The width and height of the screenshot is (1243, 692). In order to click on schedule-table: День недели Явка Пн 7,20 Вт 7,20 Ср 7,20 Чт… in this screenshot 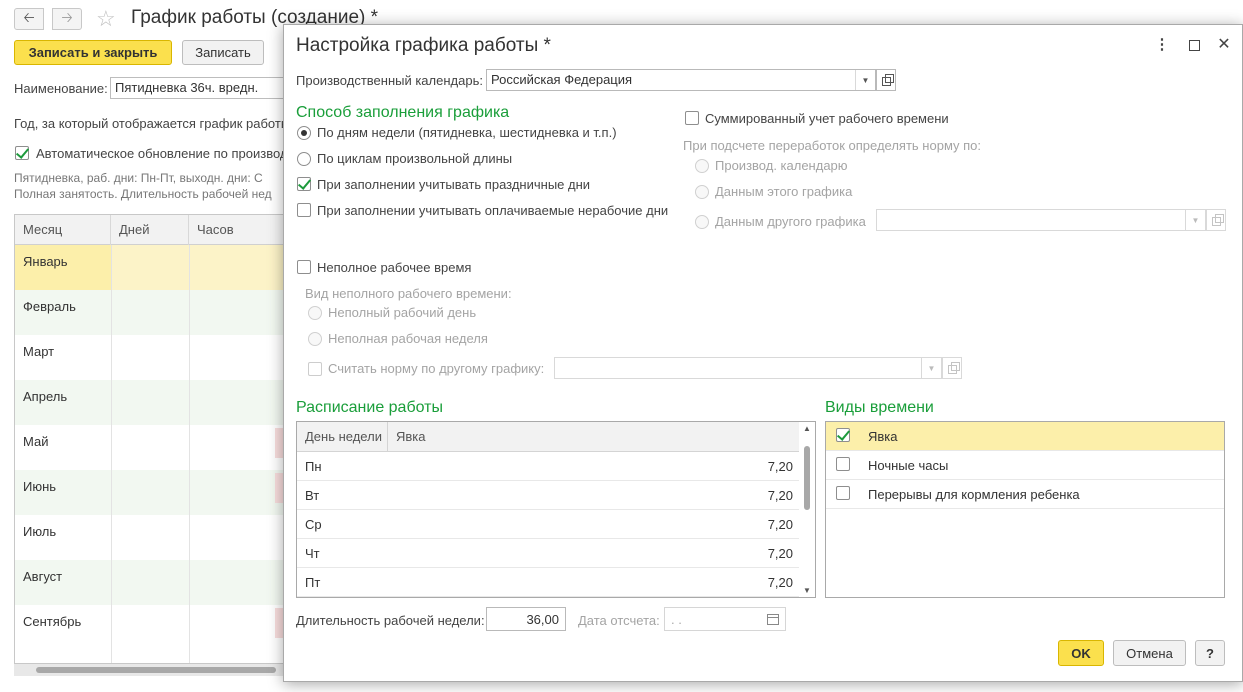, I will do `click(556, 509)`.